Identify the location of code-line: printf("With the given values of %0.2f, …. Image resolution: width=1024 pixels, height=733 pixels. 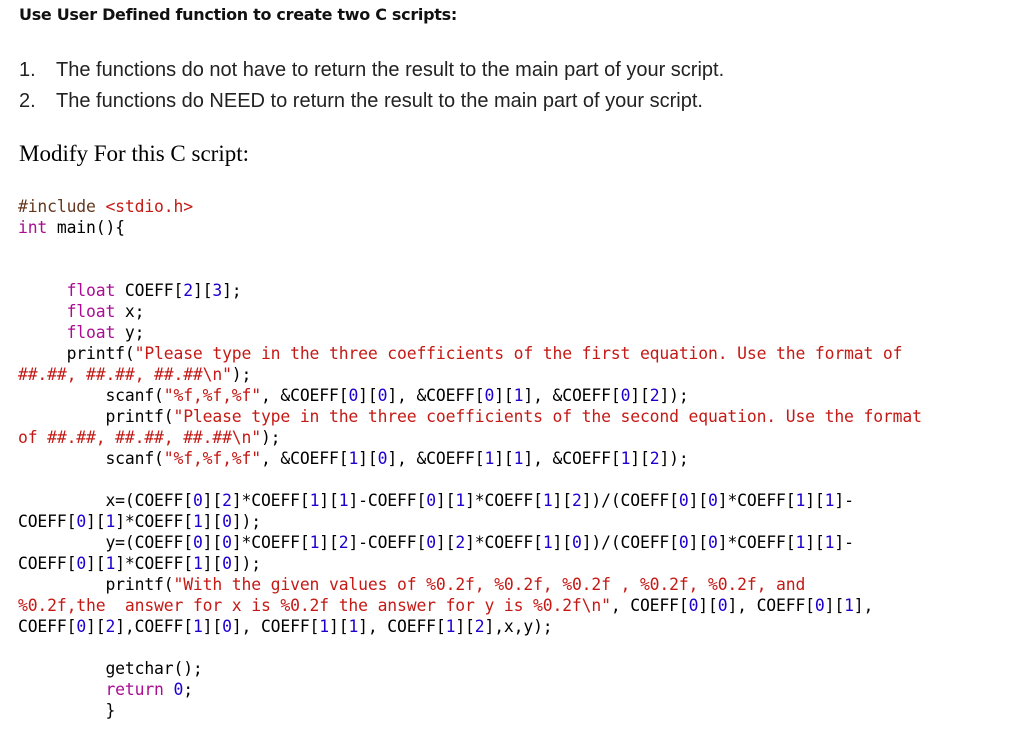
(470, 584).